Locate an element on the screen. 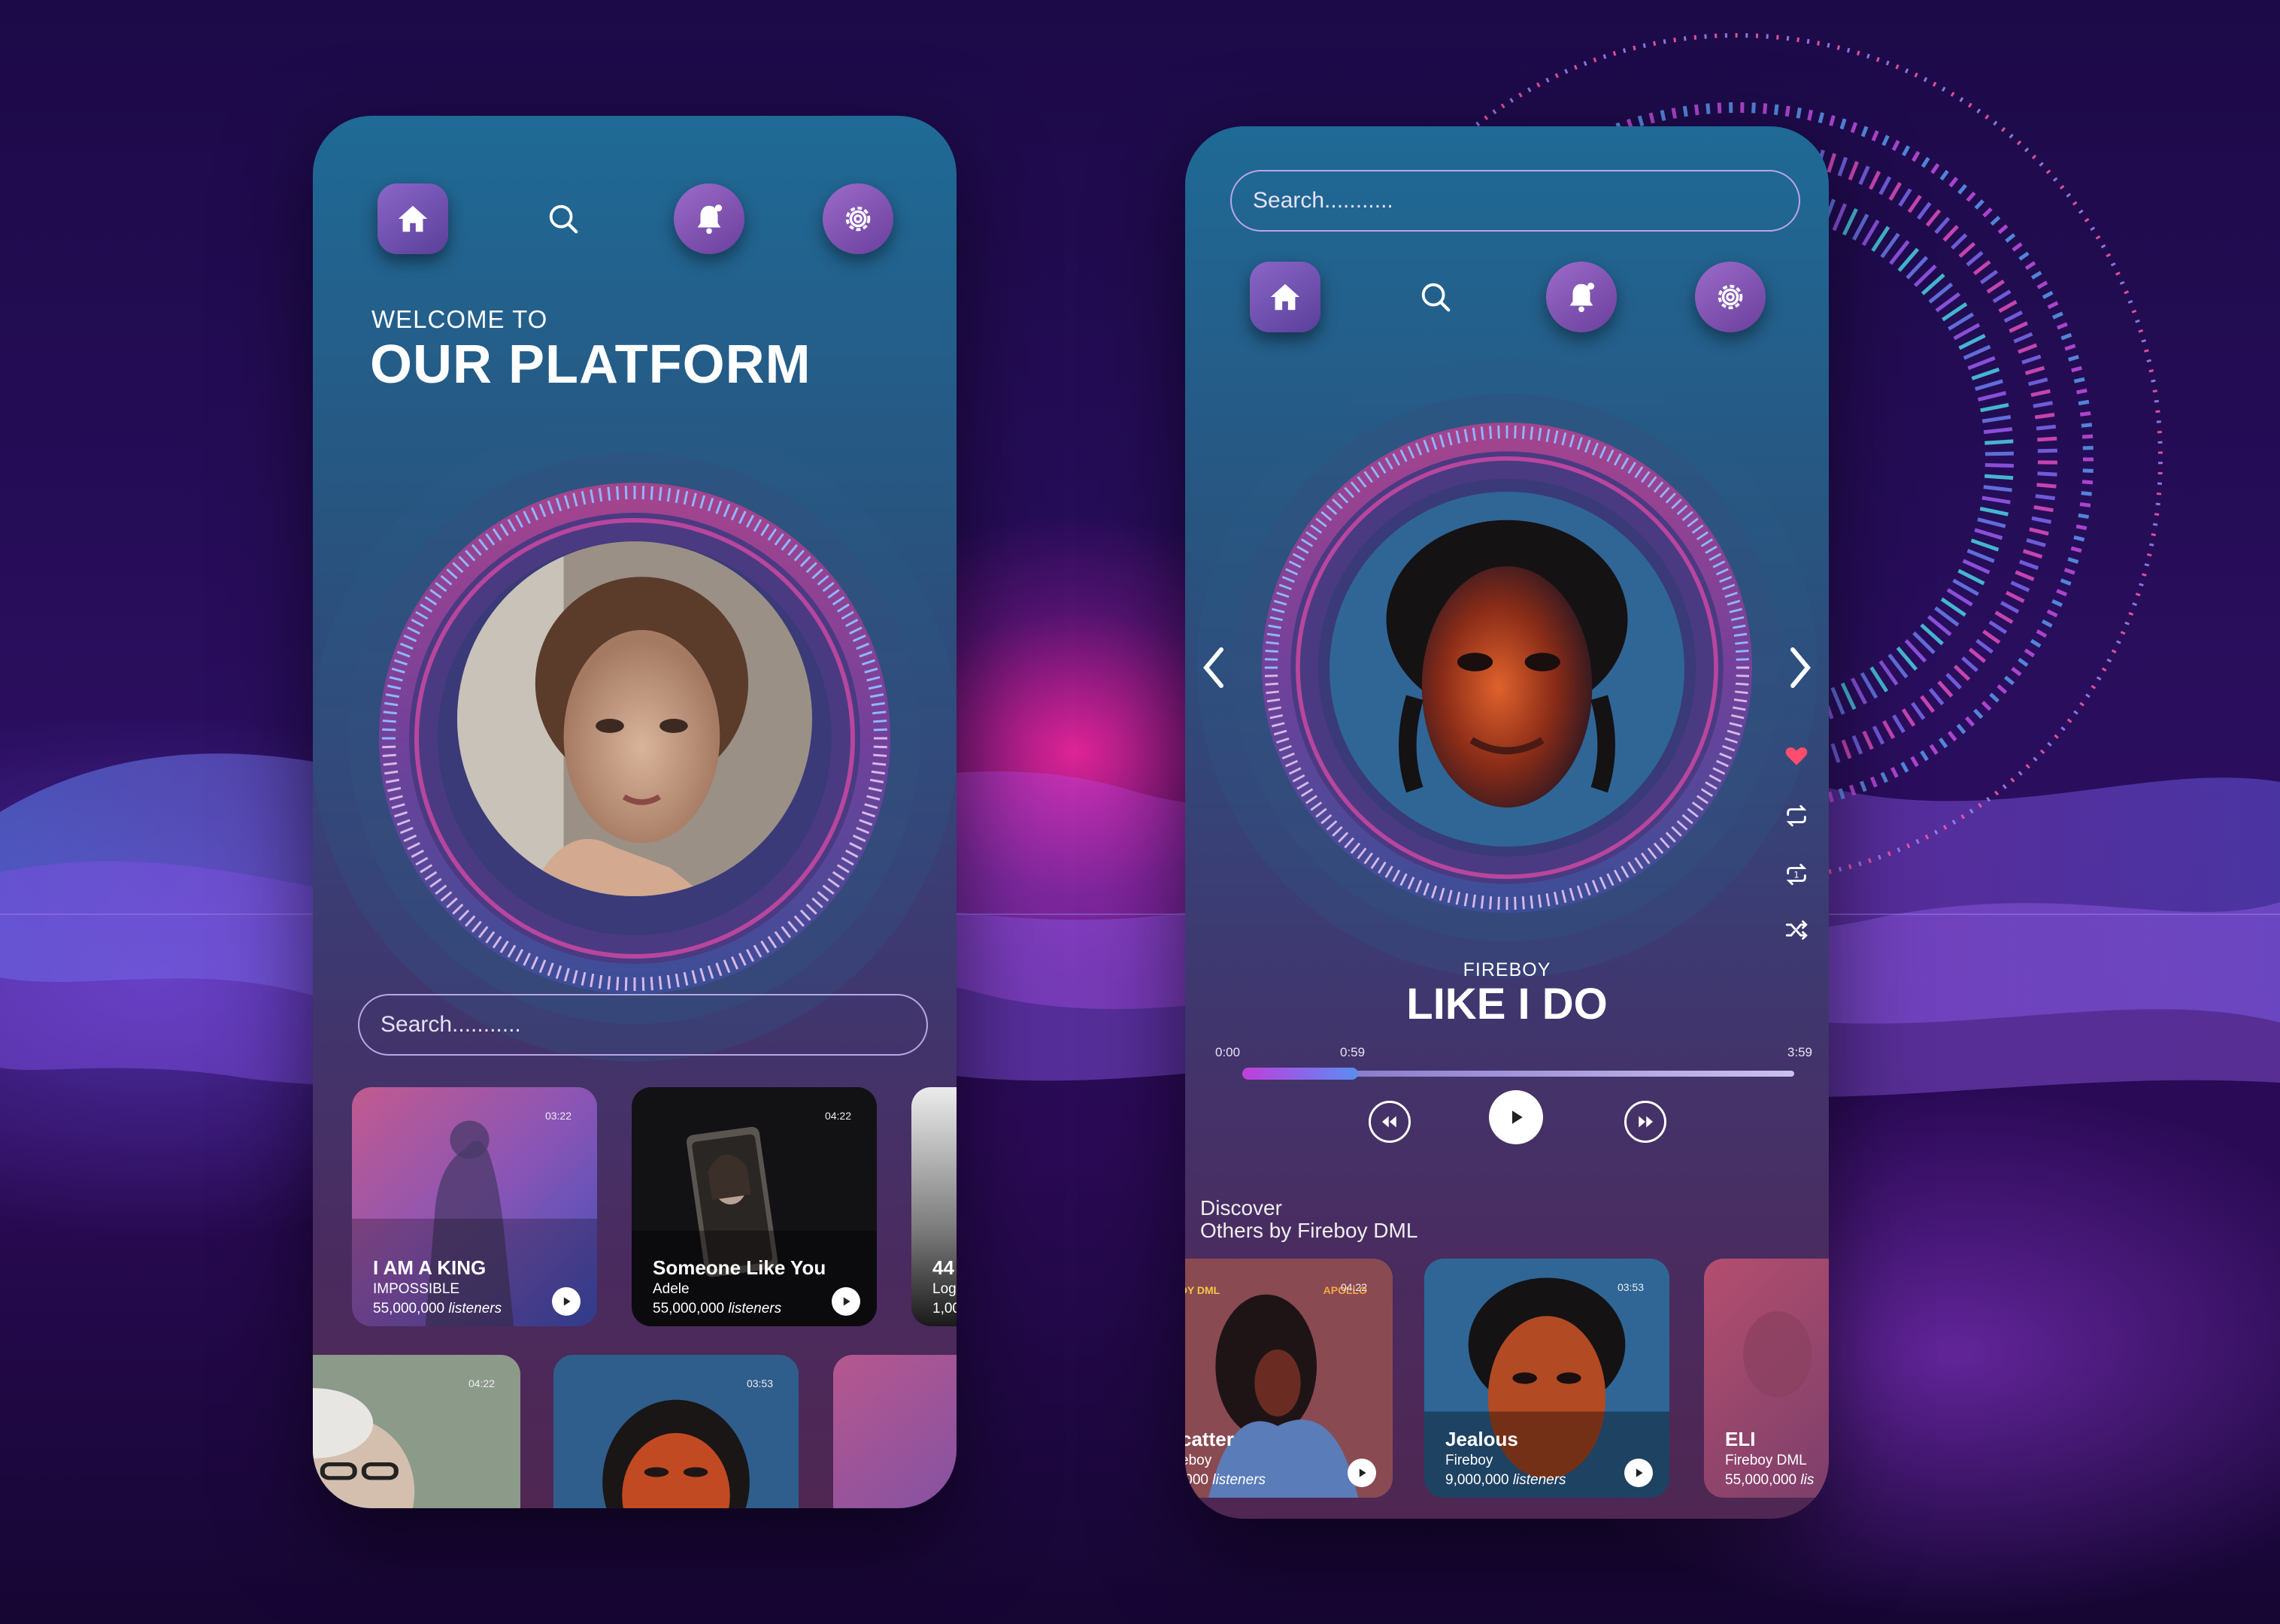 This screenshot has width=2280, height=1624. welcome-subtitle: WELCOME TO is located at coordinates (459, 319).